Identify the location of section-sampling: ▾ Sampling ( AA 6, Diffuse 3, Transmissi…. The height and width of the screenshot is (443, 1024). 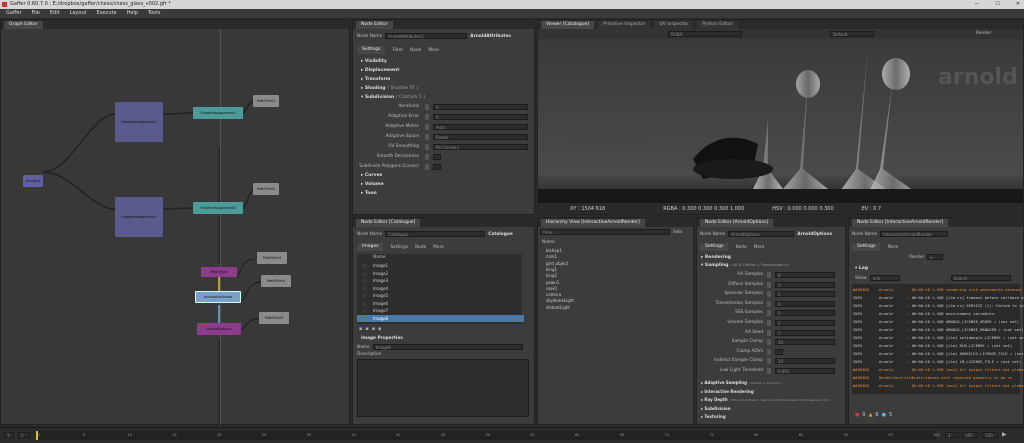
(745, 265).